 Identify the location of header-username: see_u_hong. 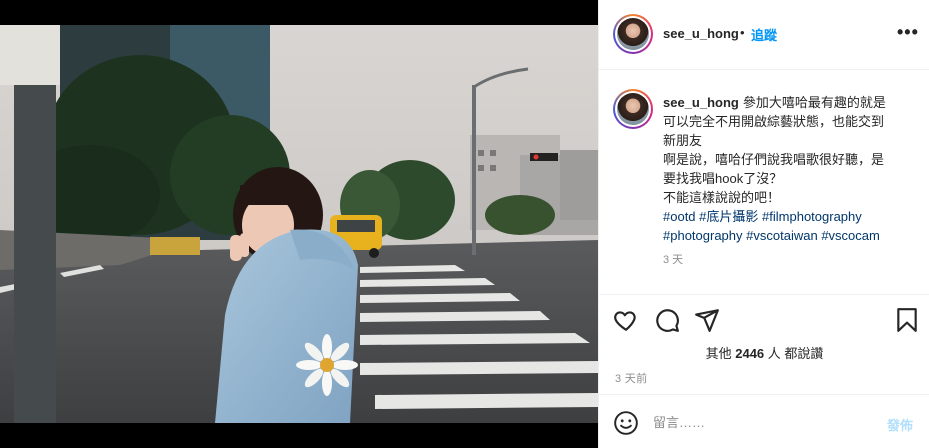
(701, 33).